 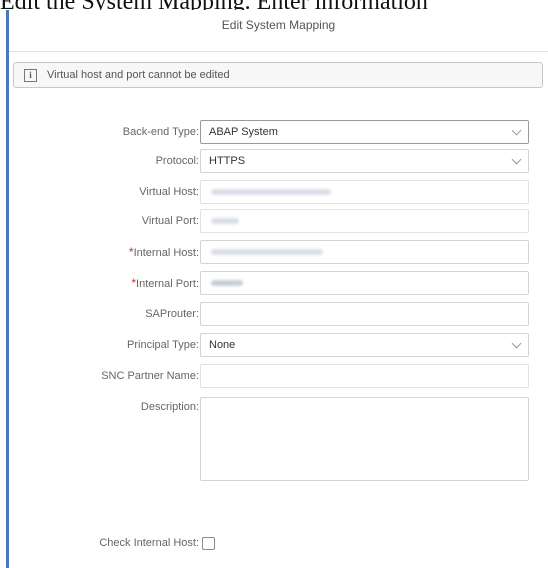 I want to click on protocol-value: HTTPS, so click(x=227, y=161).